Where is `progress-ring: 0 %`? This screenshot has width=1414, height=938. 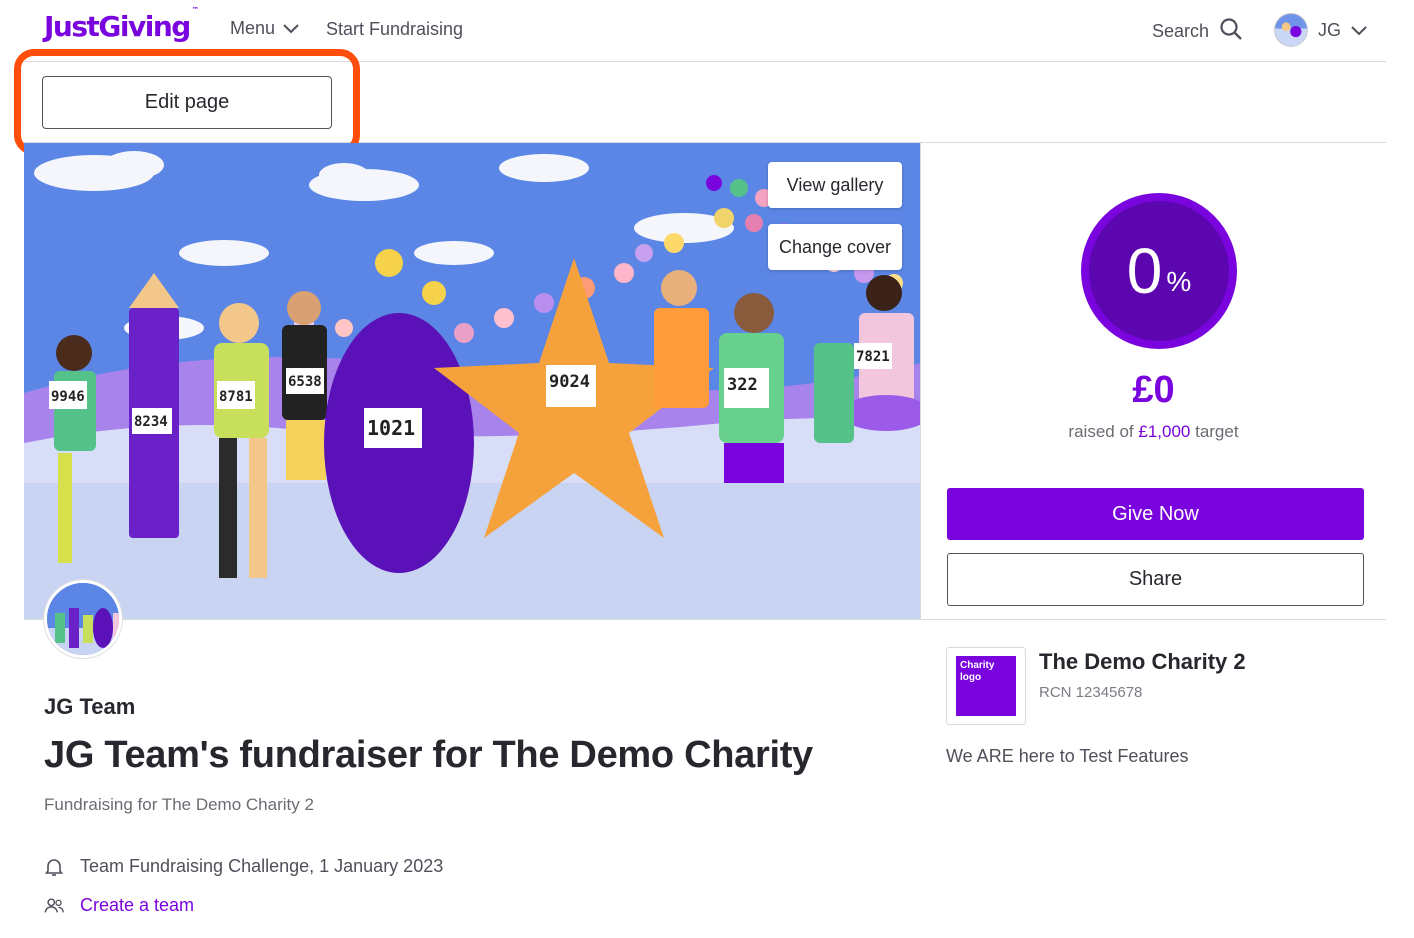 progress-ring: 0 % is located at coordinates (1159, 271).